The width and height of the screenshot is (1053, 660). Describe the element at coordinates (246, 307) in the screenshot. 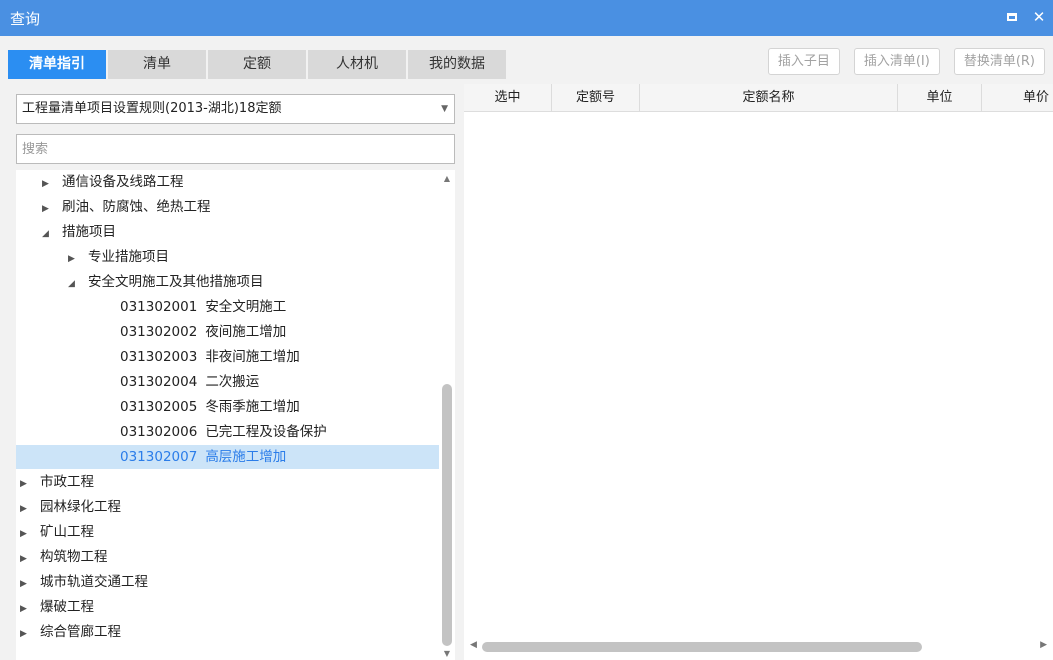

I see `tree-item-label: 安全文明施工` at that location.